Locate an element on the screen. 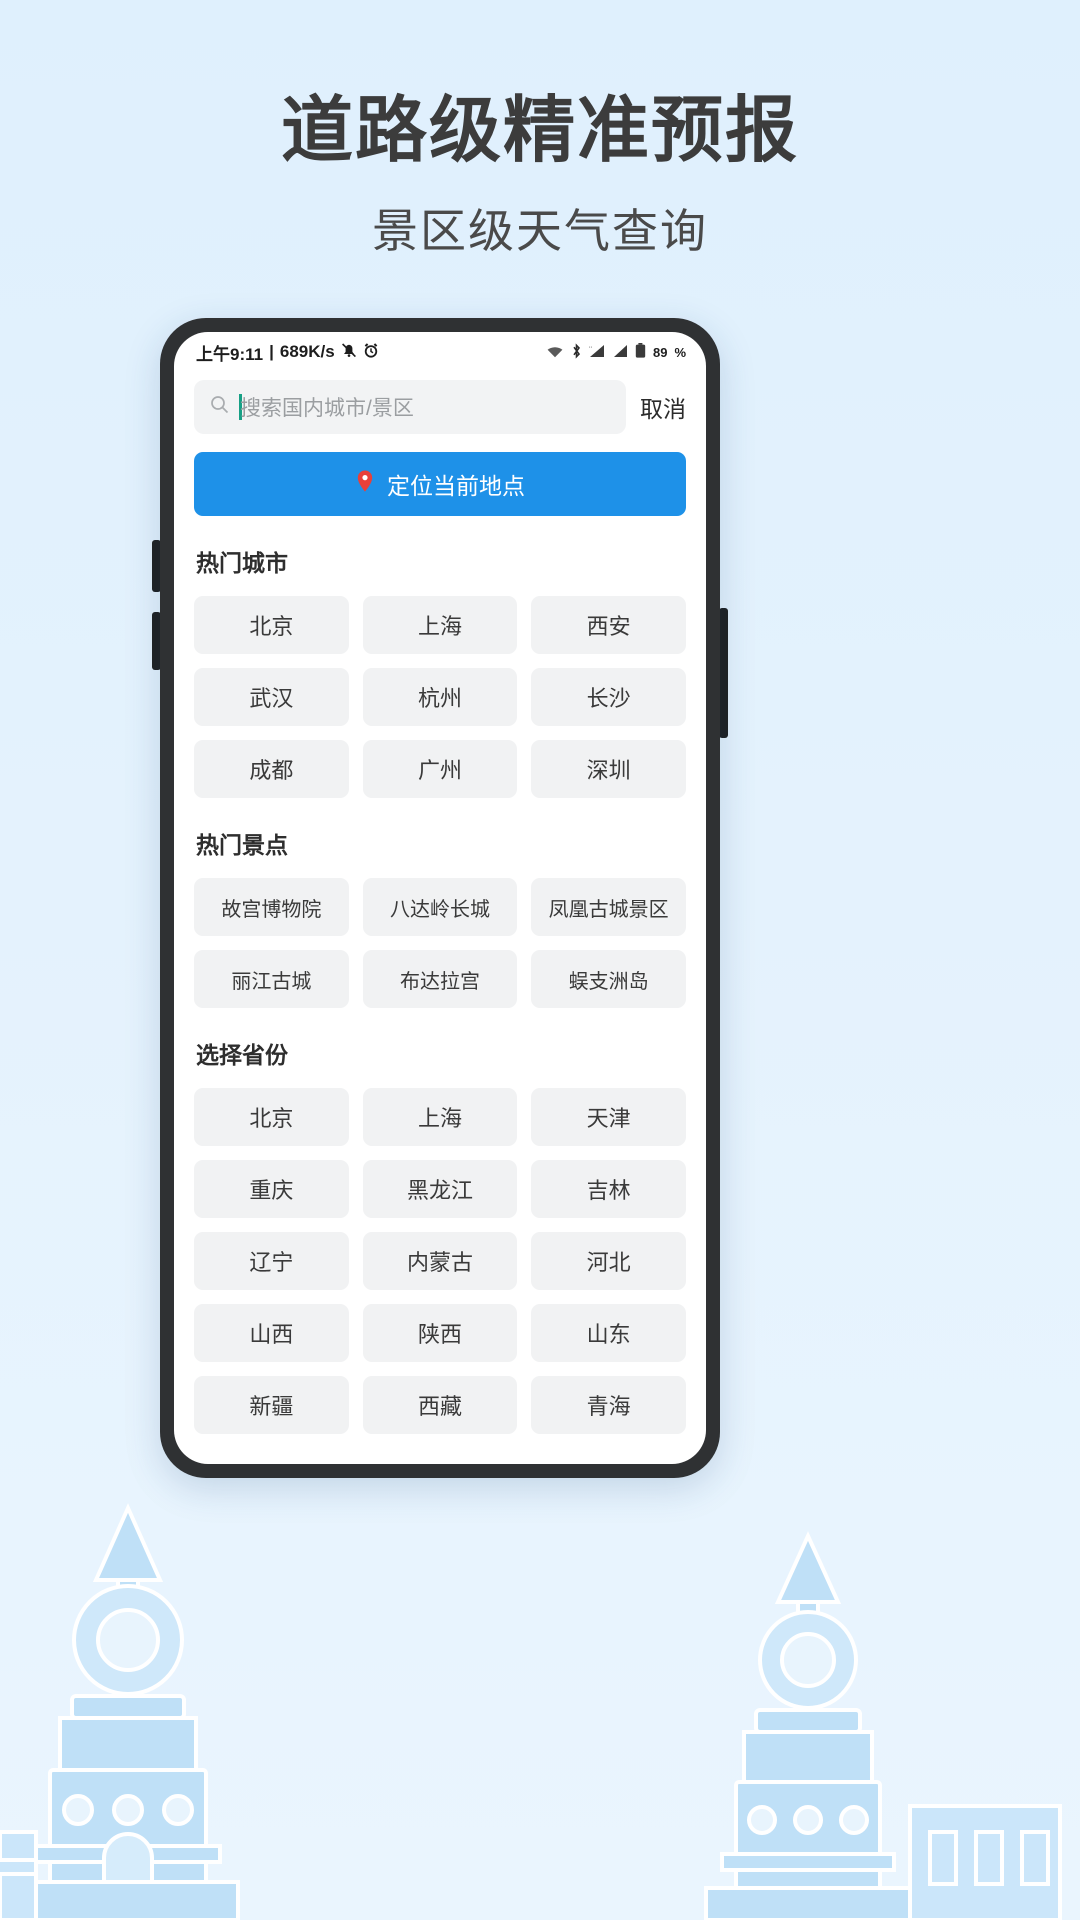  section-hot-cities: 热门城市 北京 上海 西安 武汉 杭州 长沙 成都 广州 深圳 is located at coordinates (440, 671).